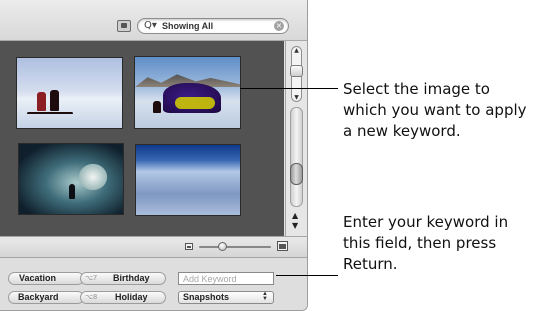  What do you see at coordinates (187, 92) in the screenshot?
I see `purple-tent-photo` at bounding box center [187, 92].